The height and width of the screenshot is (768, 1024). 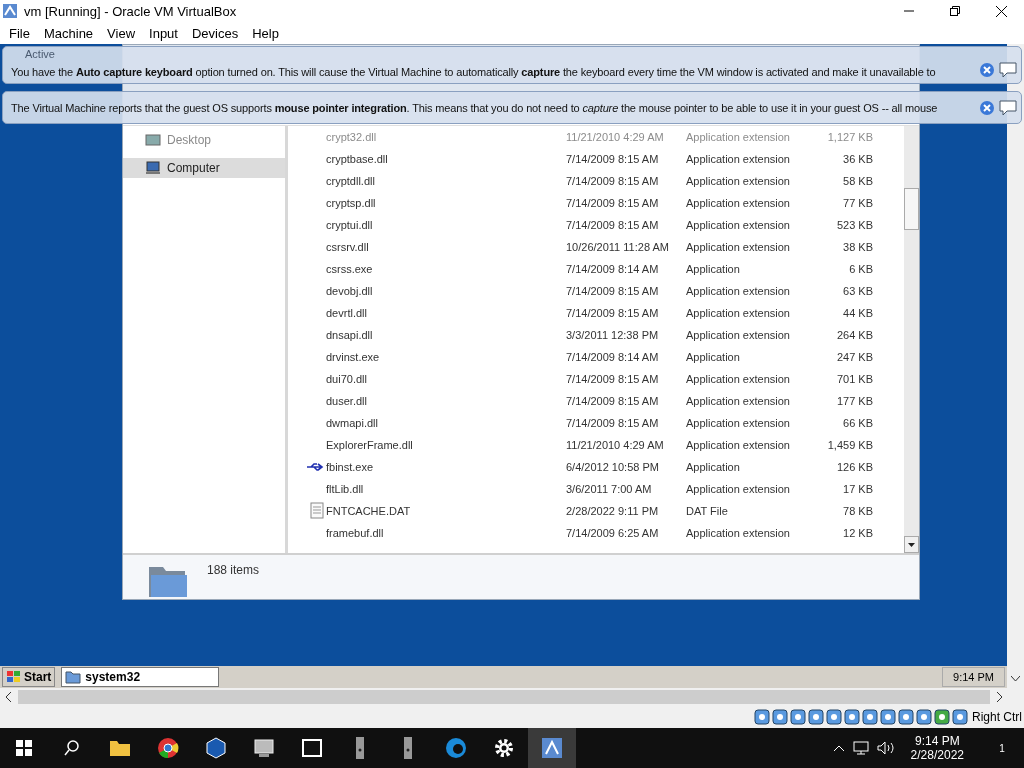 What do you see at coordinates (911, 544) in the screenshot?
I see `down-arrow-icon` at bounding box center [911, 544].